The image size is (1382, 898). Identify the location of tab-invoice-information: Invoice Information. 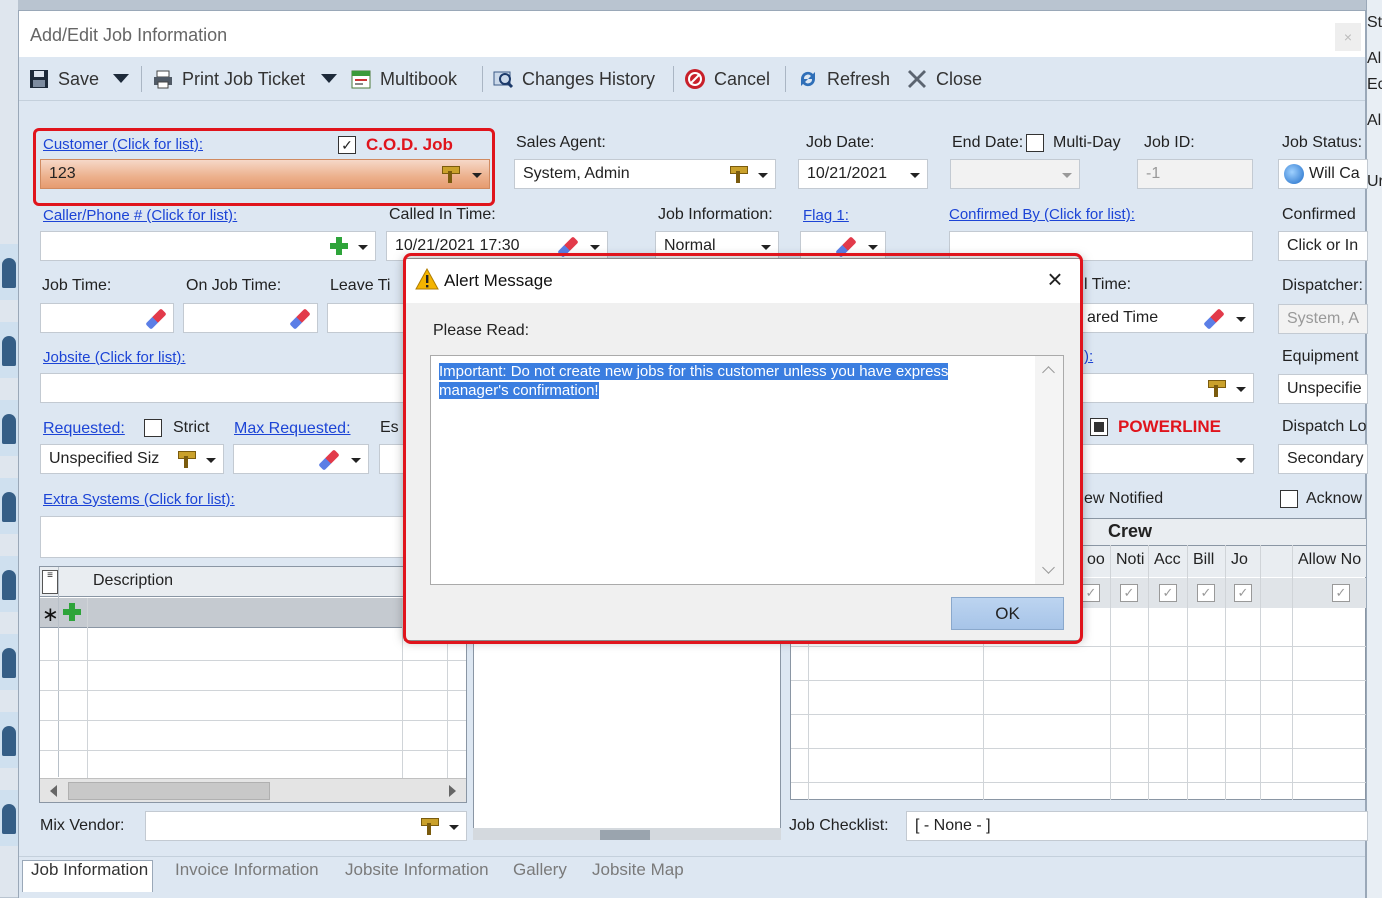
(247, 870).